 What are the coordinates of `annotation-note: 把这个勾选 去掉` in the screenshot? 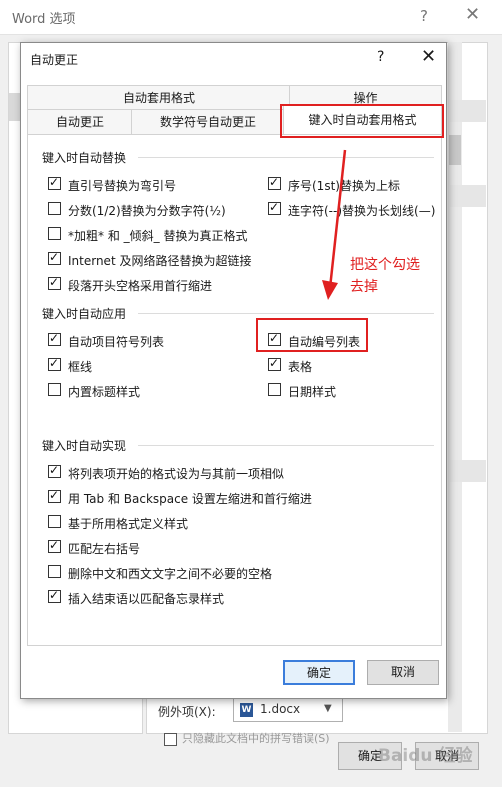 It's located at (400, 276).